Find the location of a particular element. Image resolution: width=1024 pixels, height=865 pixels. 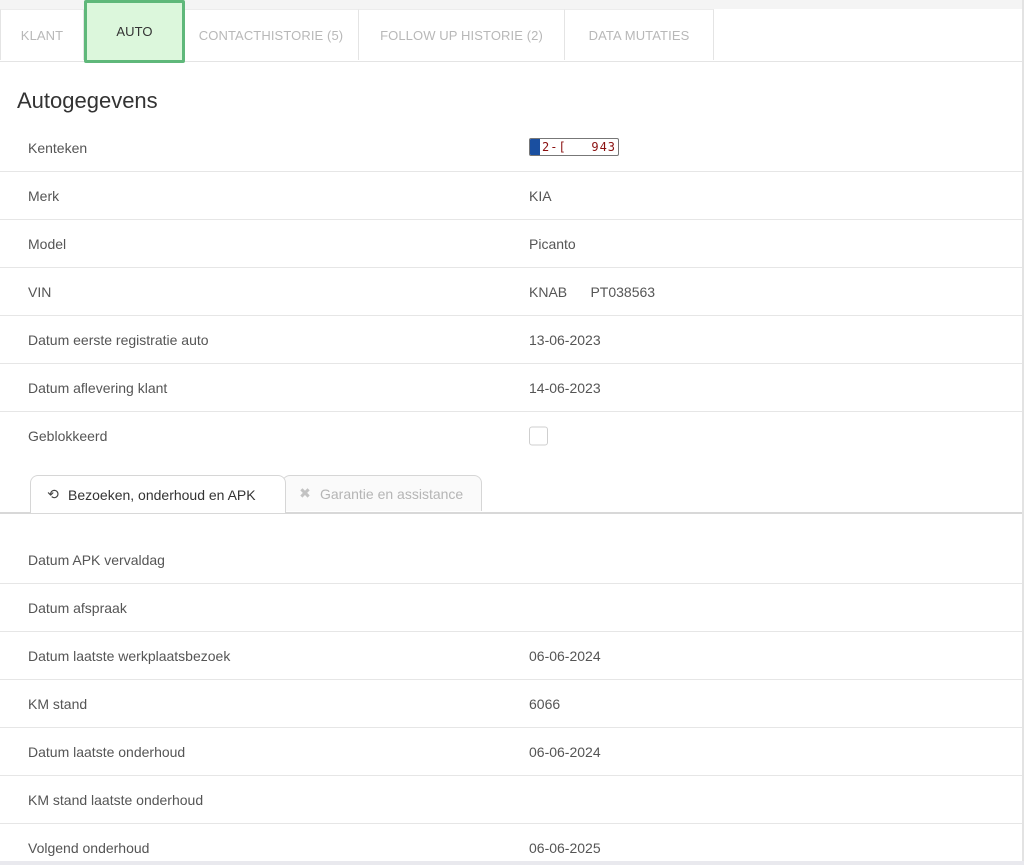

row-aflevering: Datum aflevering klant 14-06-2023 is located at coordinates (511, 388).